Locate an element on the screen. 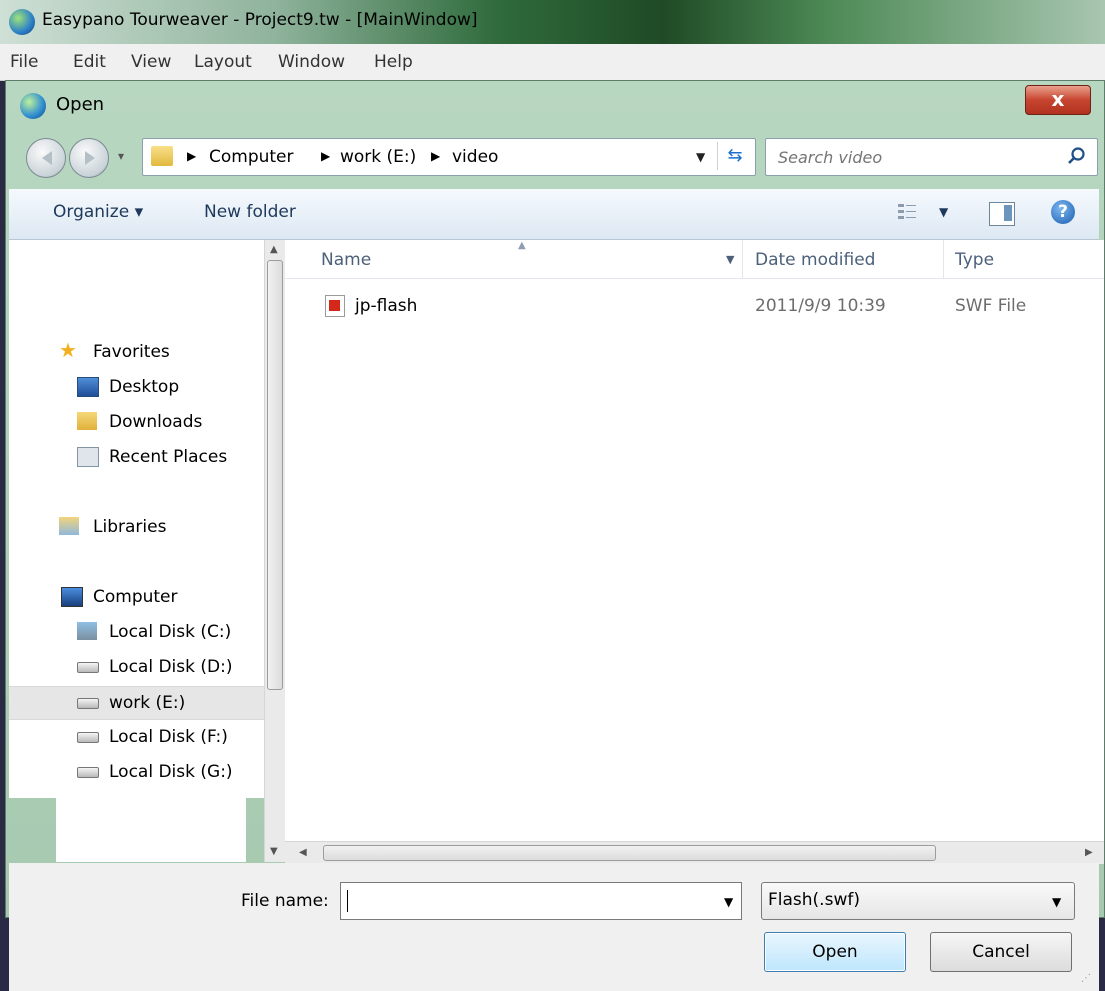  nav-label: Recent Places is located at coordinates (168, 457).